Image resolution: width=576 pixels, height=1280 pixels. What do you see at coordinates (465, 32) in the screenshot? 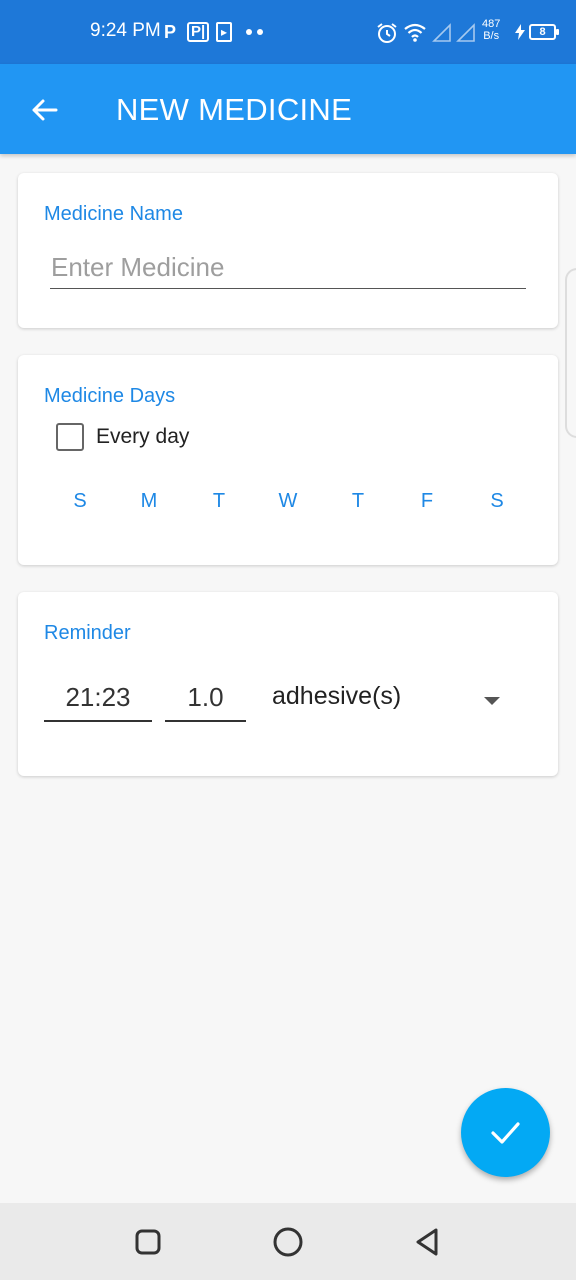
I see `signal-2-icon` at bounding box center [465, 32].